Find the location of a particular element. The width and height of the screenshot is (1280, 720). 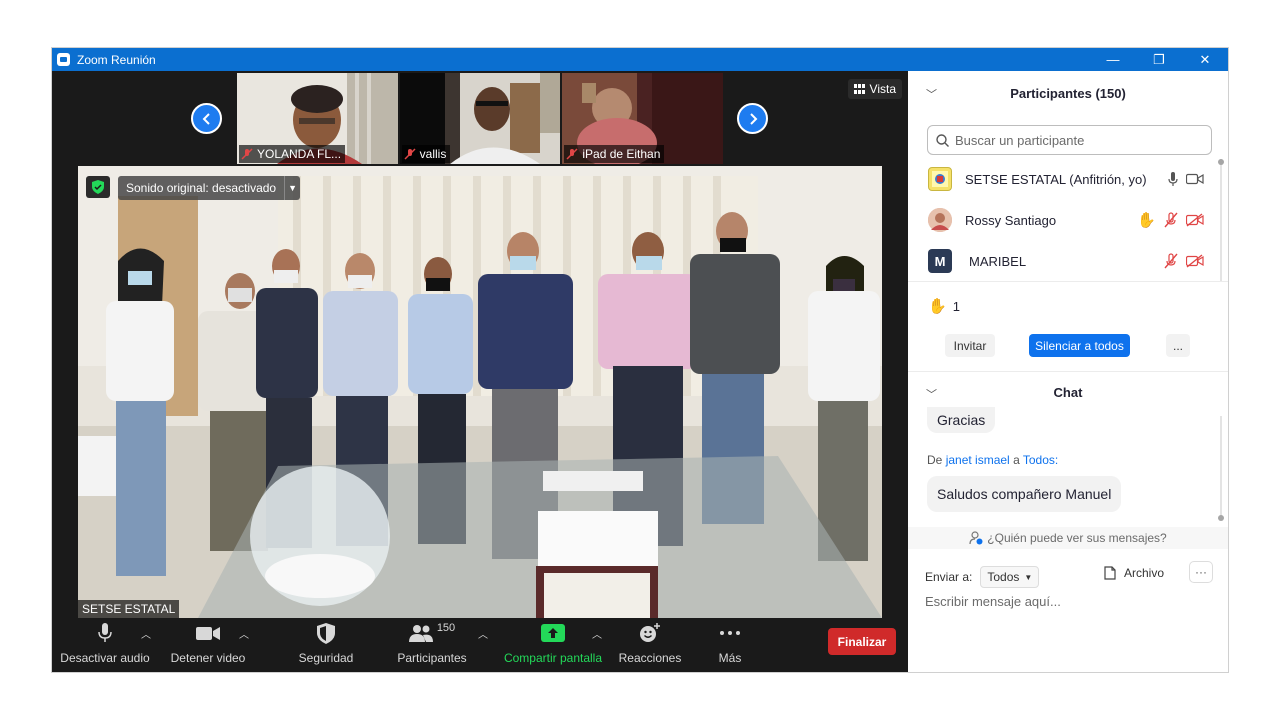

participant-row: Rossy Santiago ✋ is located at coordinates (1064, 220).